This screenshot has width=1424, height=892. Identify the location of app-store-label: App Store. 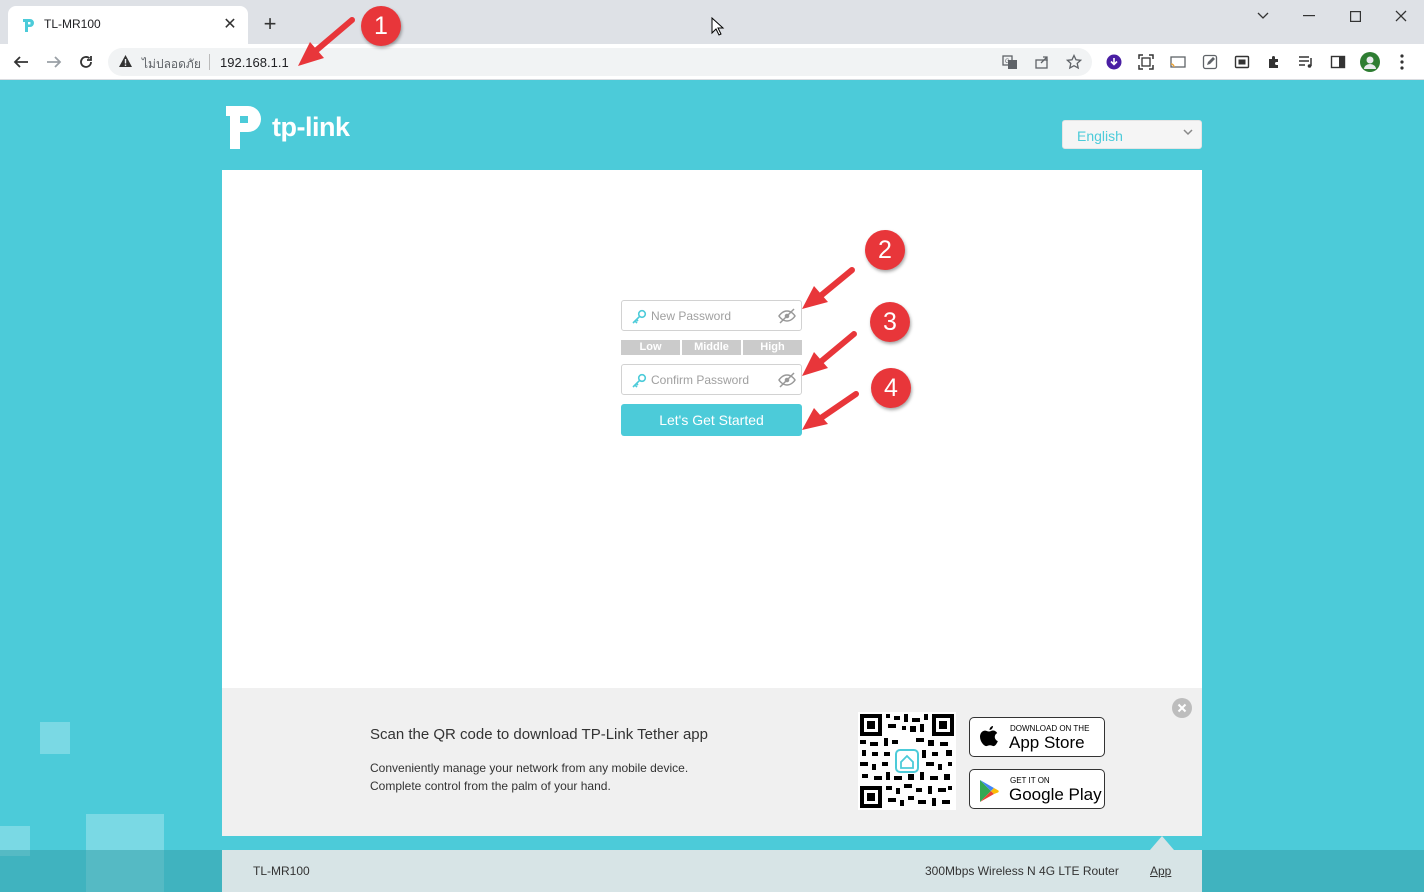
(1047, 742).